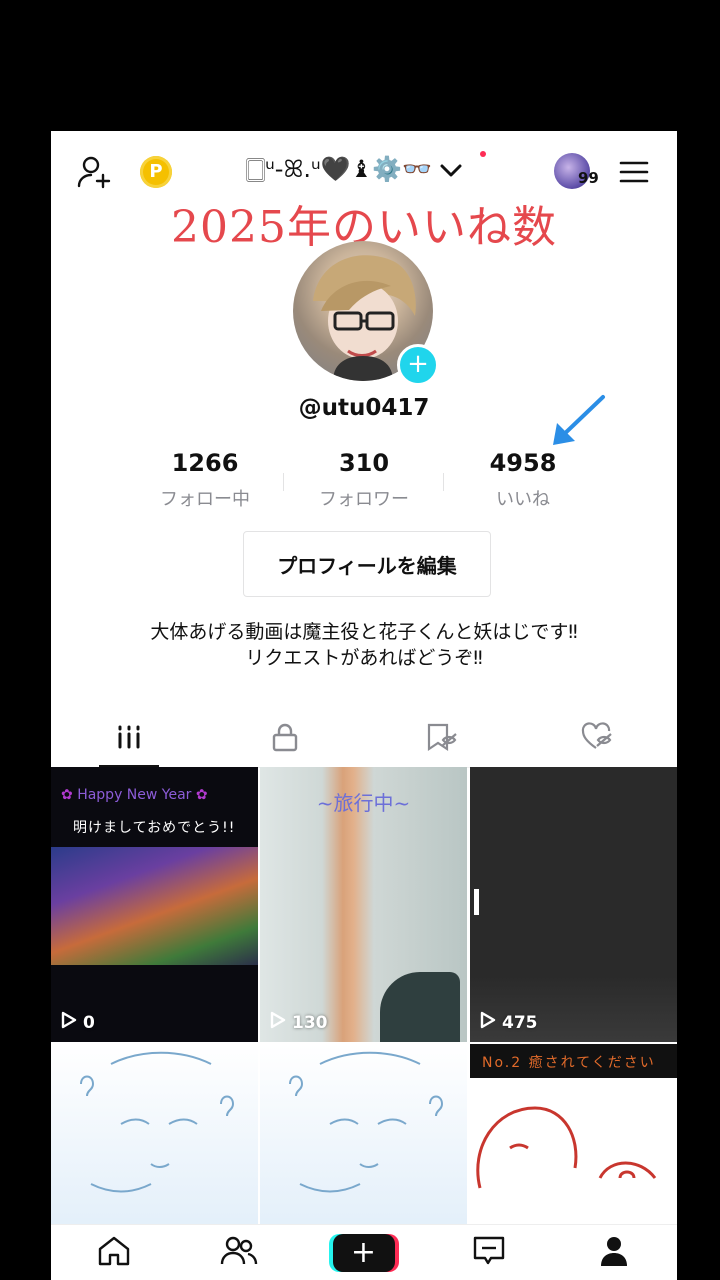 The height and width of the screenshot is (1280, 720). What do you see at coordinates (205, 463) in the screenshot?
I see `following-count: 1266` at bounding box center [205, 463].